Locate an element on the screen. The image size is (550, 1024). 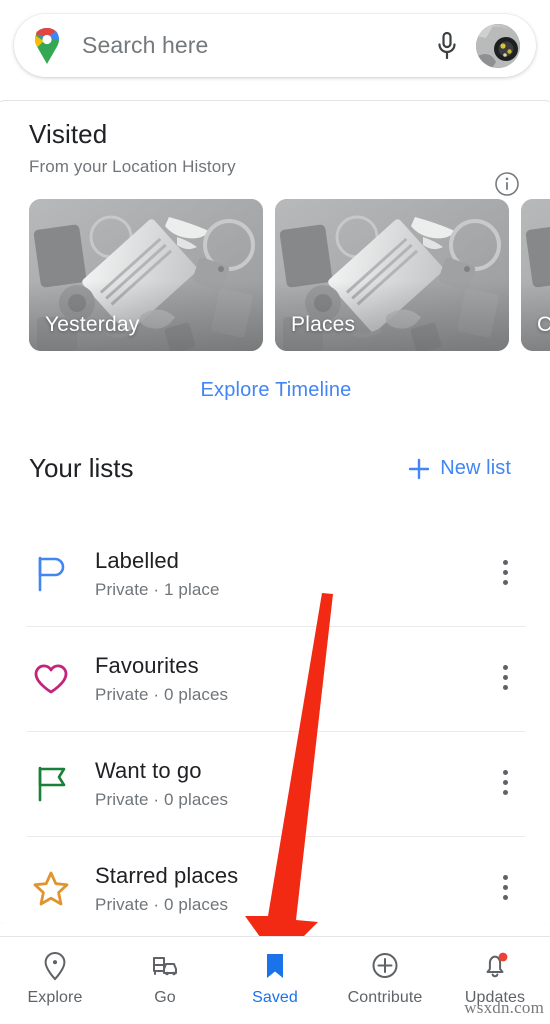
list-item-name: Starred places is located at coordinates (167, 875).